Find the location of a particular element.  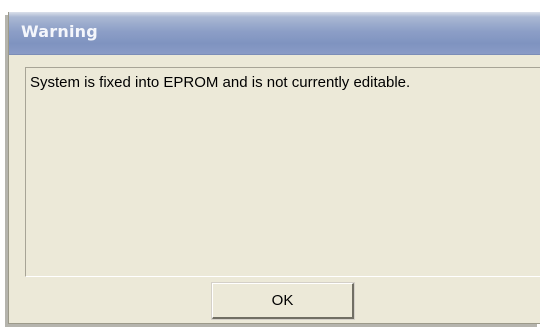

backdrop-strip is located at coordinates (270, 6).